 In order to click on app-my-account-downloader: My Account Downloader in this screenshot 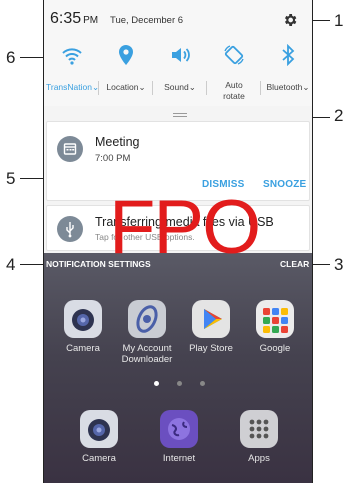, I will do `click(147, 332)`.